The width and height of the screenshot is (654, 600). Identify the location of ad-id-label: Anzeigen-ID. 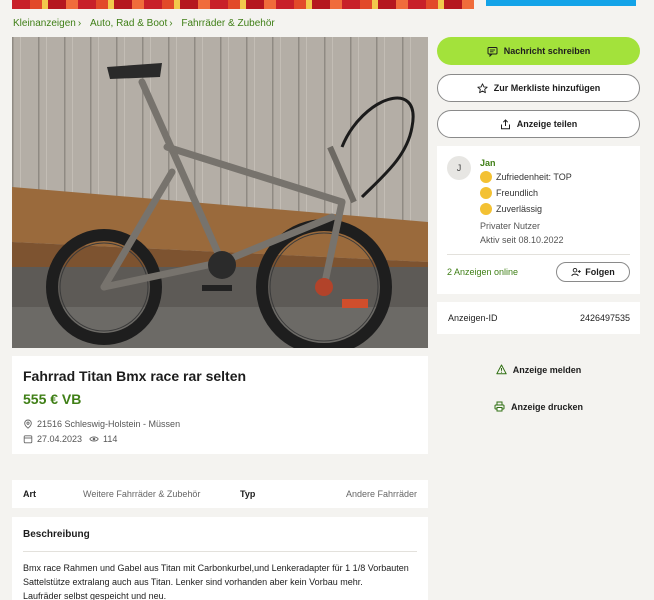
(473, 318).